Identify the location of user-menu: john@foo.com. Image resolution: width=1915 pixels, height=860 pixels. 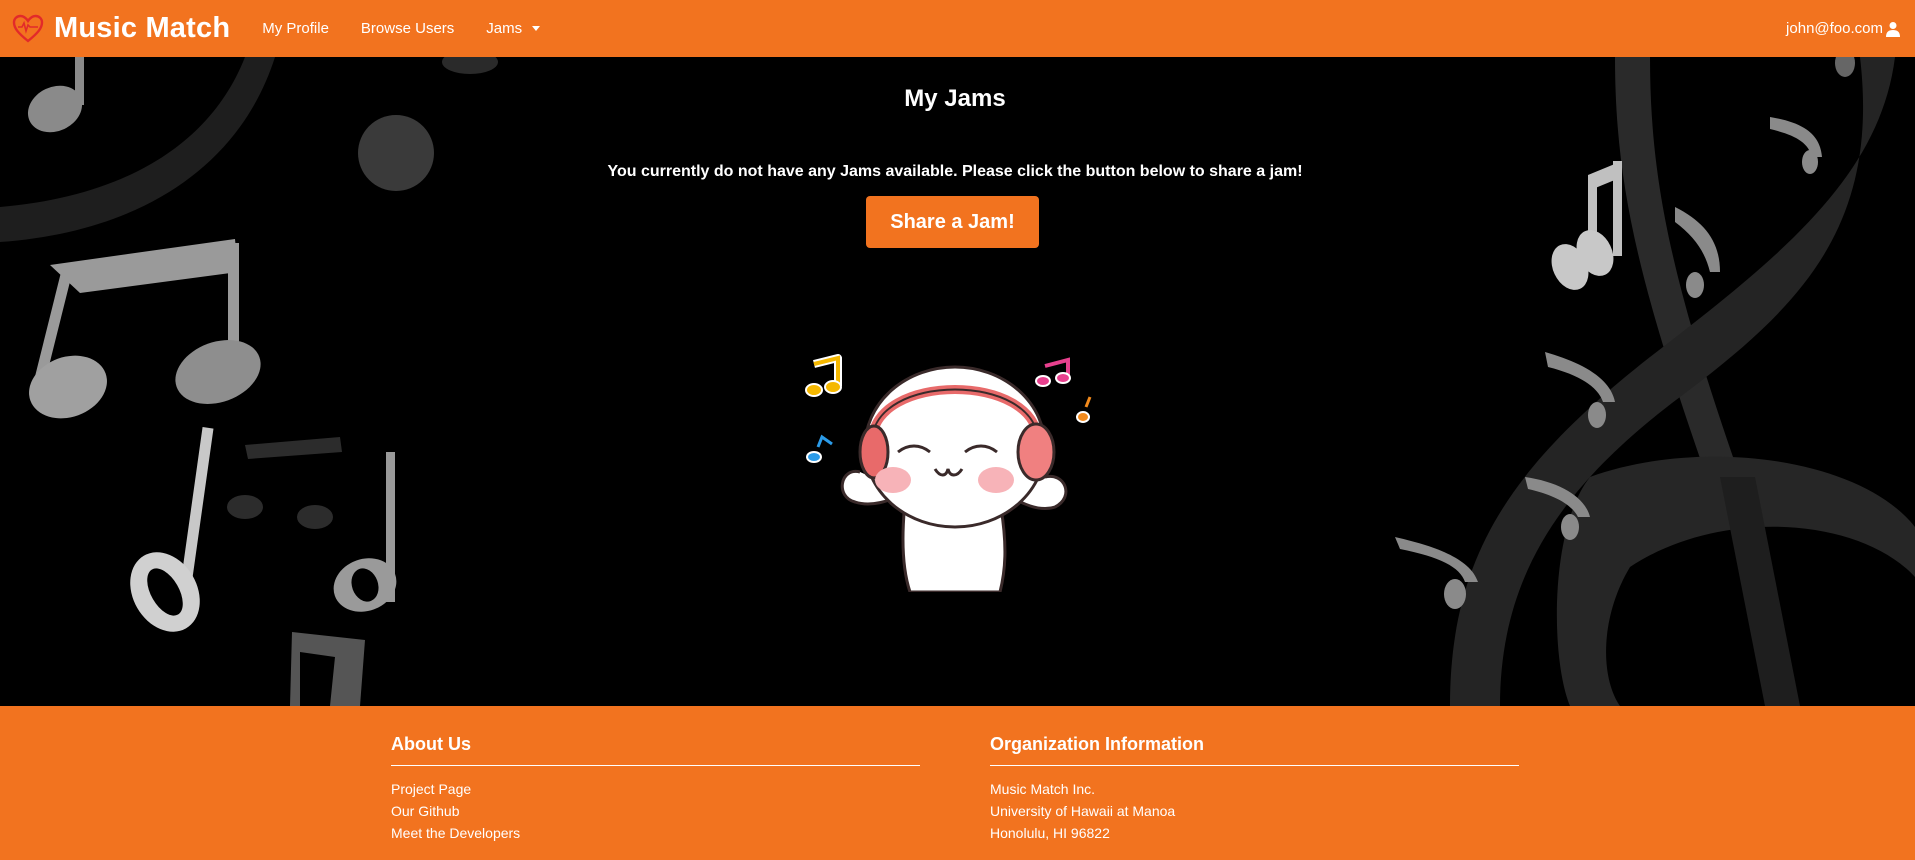
(1843, 28).